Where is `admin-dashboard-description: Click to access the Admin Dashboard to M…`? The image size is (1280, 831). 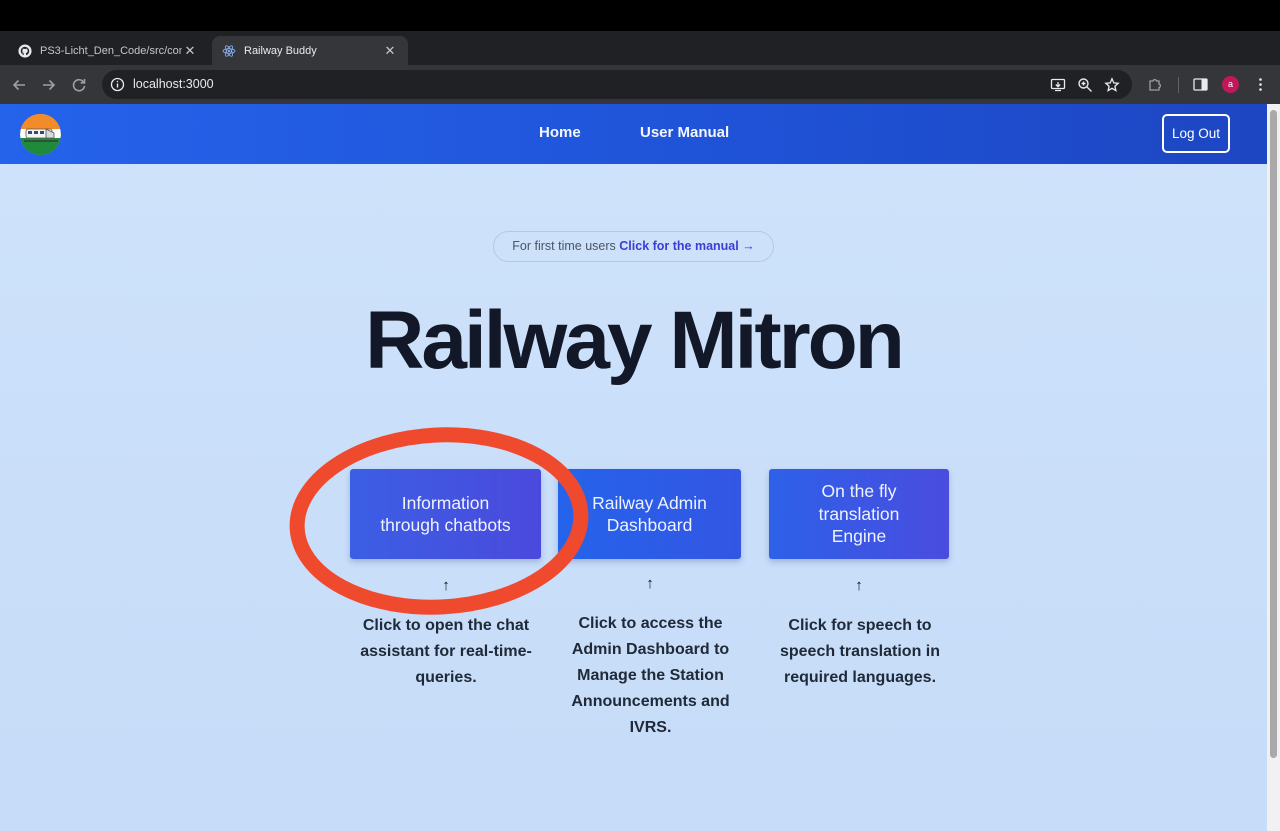
admin-dashboard-description: Click to access the Admin Dashboard to M… is located at coordinates (650, 675).